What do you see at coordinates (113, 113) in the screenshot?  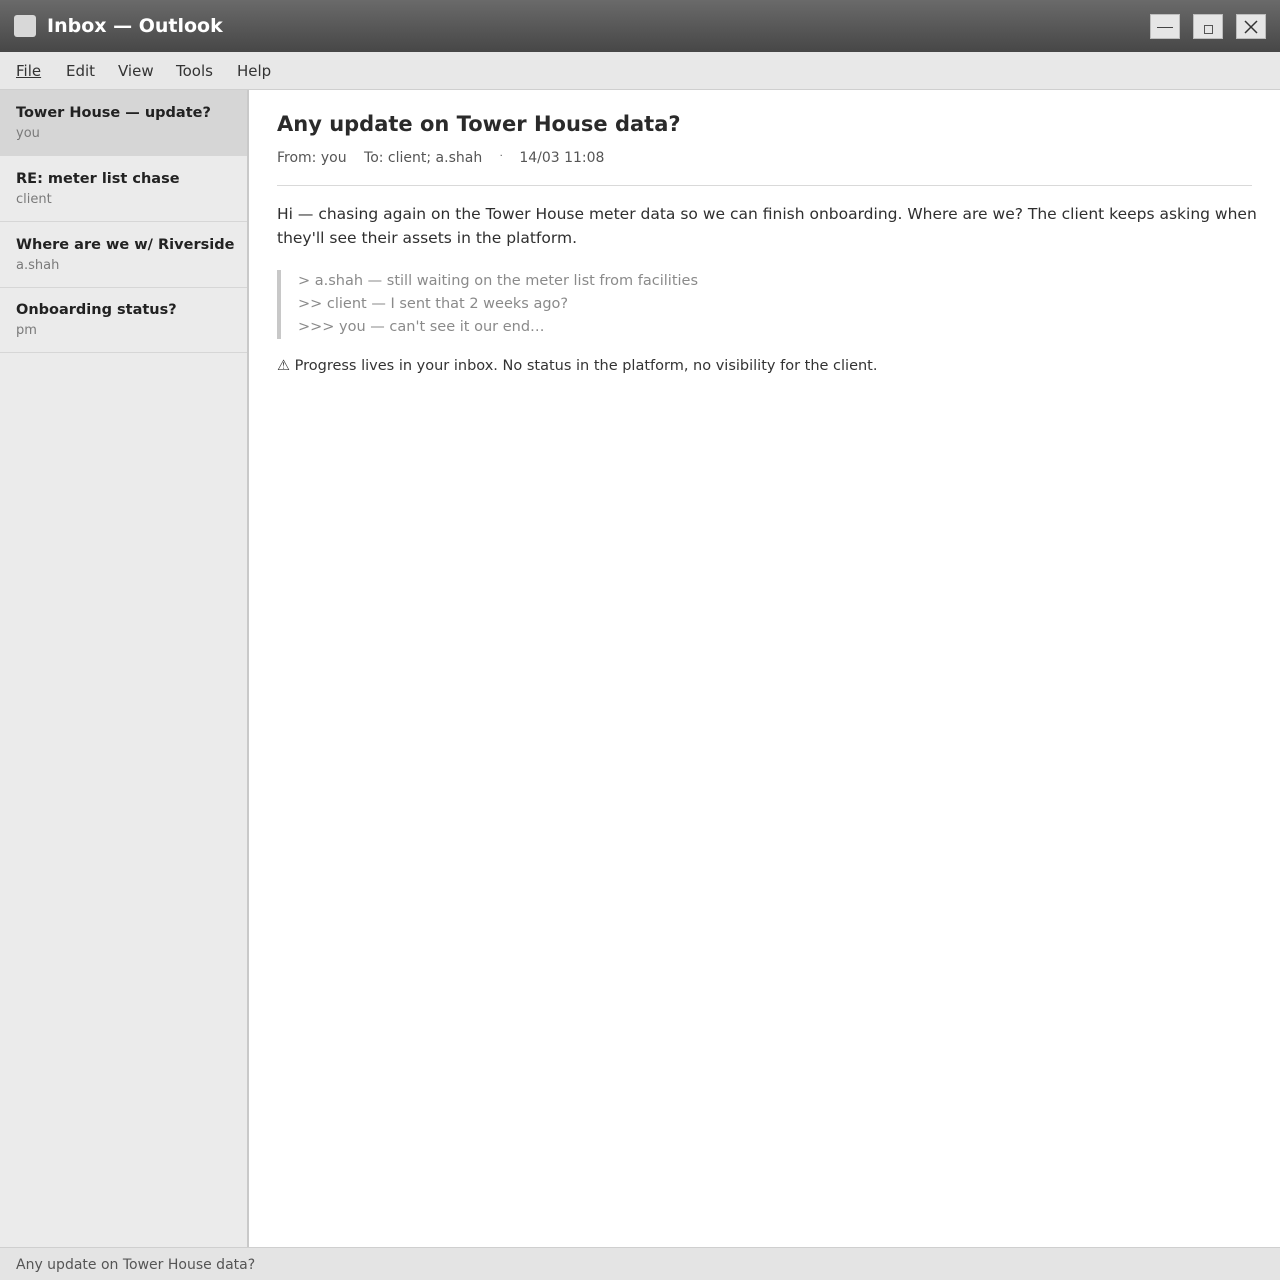 I see `message-subject: Tower House — update?` at bounding box center [113, 113].